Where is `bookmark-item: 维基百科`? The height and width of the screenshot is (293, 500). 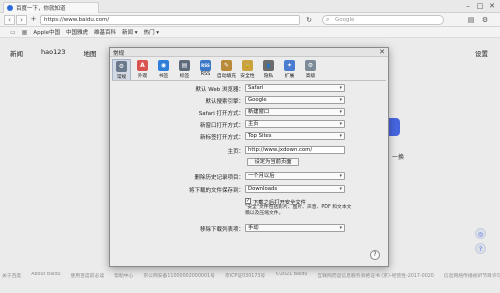
bookmark-item: 维基百科 is located at coordinates (105, 32).